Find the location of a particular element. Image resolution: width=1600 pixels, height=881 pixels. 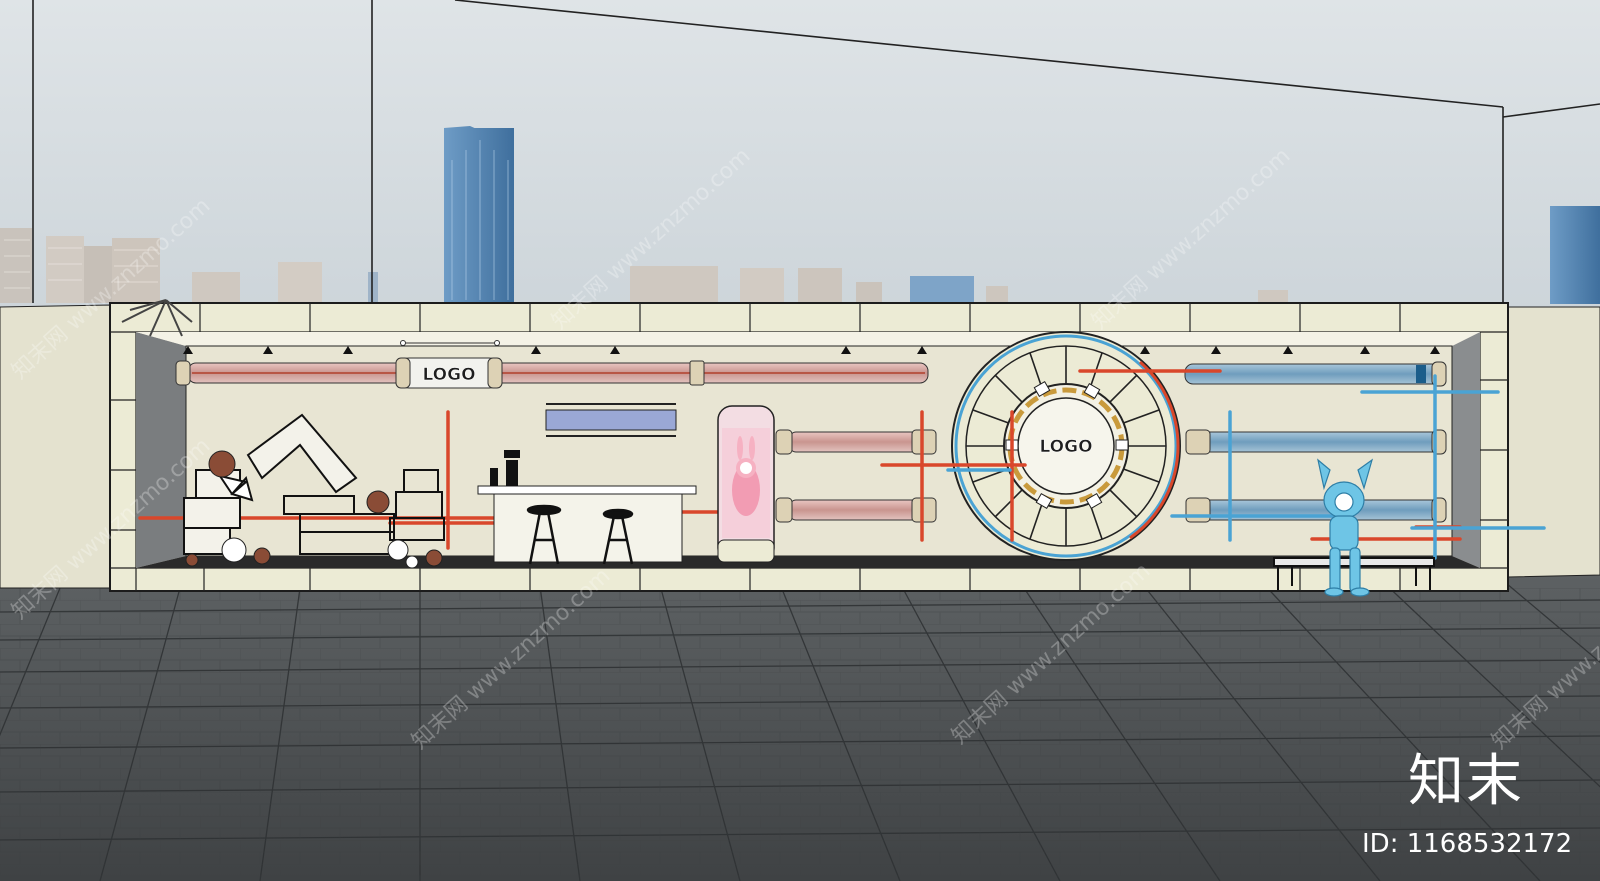

brand-name: 知末 is located at coordinates (1466, 781).